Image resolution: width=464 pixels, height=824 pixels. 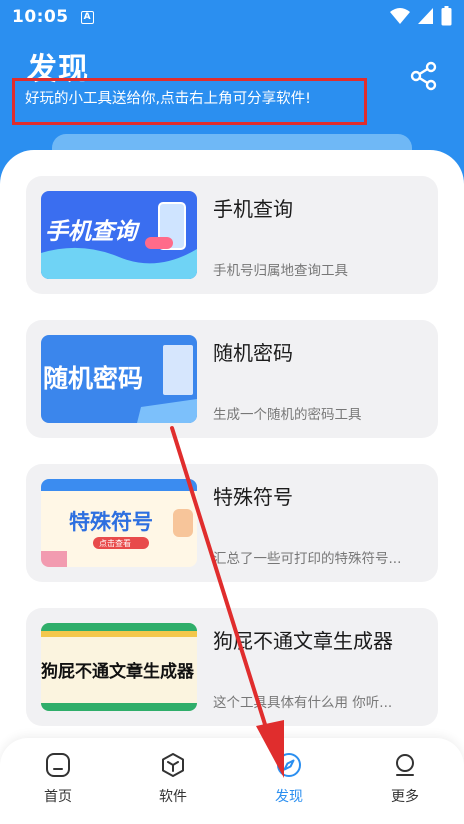 I want to click on page-subtitle: 好玩的小工具送给你,点击右上角可分享软件!, so click(x=168, y=99).